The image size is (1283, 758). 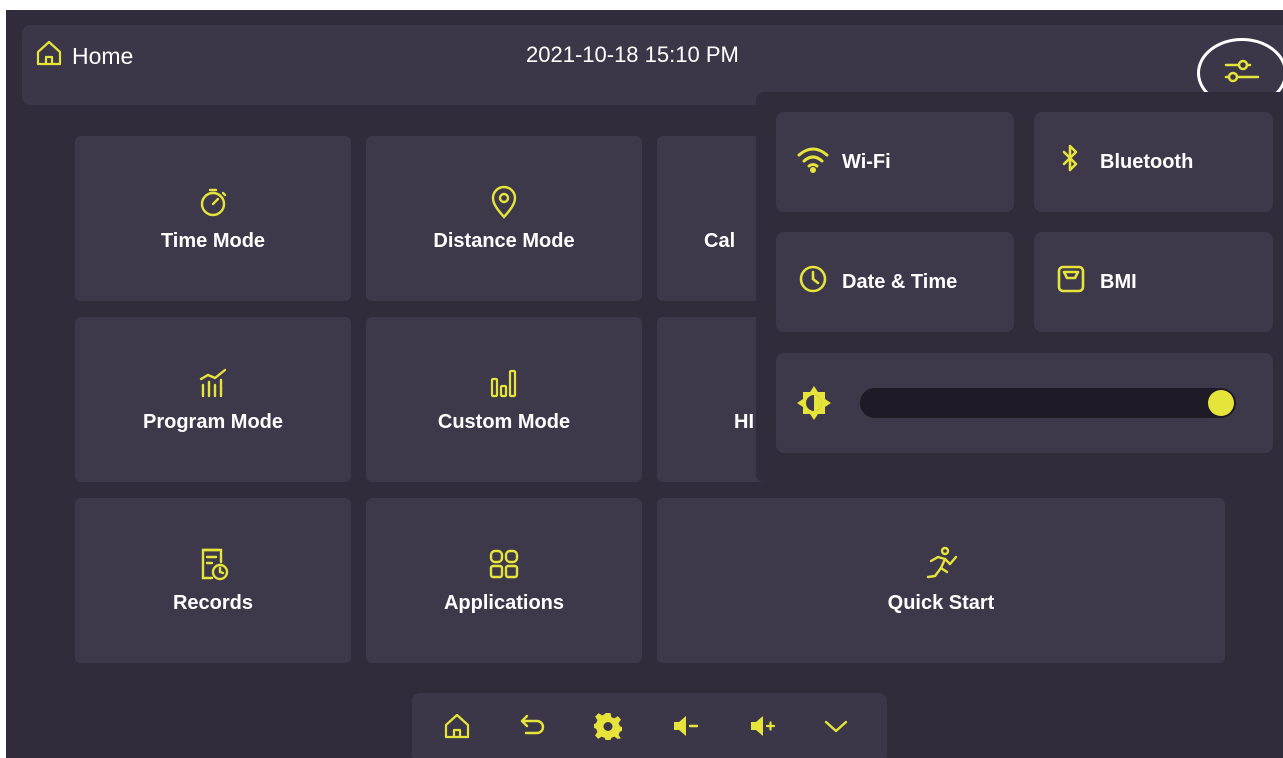 I want to click on bluetooth-button: Bluetooth, so click(x=1153, y=162).